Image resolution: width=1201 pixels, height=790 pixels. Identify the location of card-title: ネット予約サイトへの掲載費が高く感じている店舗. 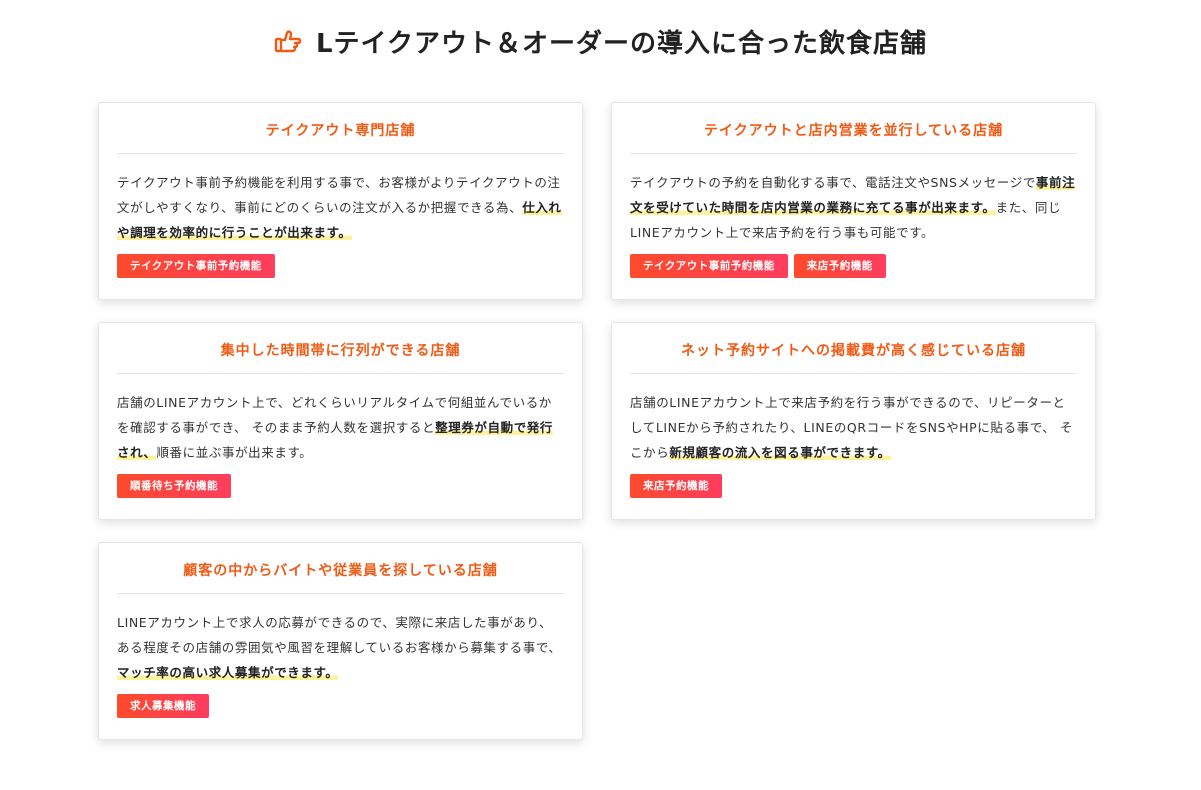
(853, 348).